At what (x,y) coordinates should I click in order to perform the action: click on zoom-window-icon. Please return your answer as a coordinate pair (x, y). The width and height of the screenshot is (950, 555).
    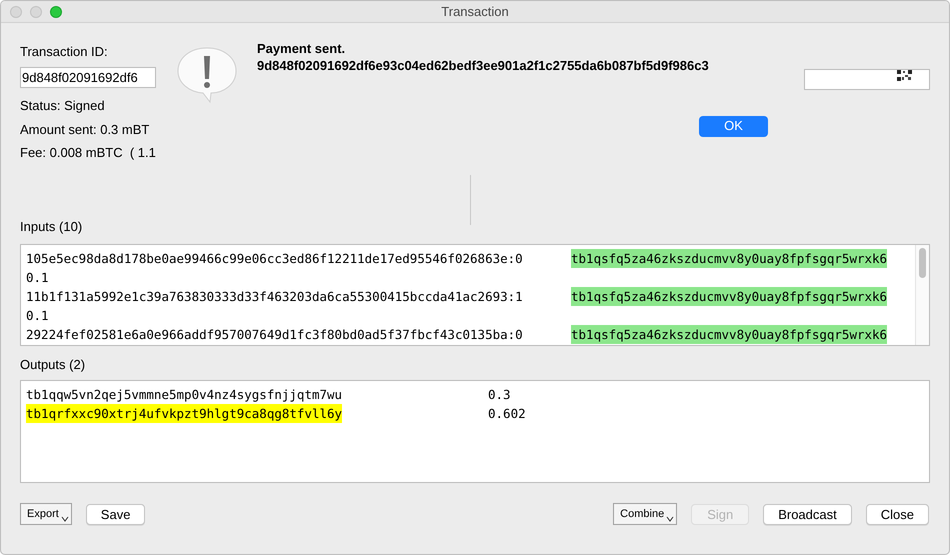
    Looking at the image, I should click on (56, 12).